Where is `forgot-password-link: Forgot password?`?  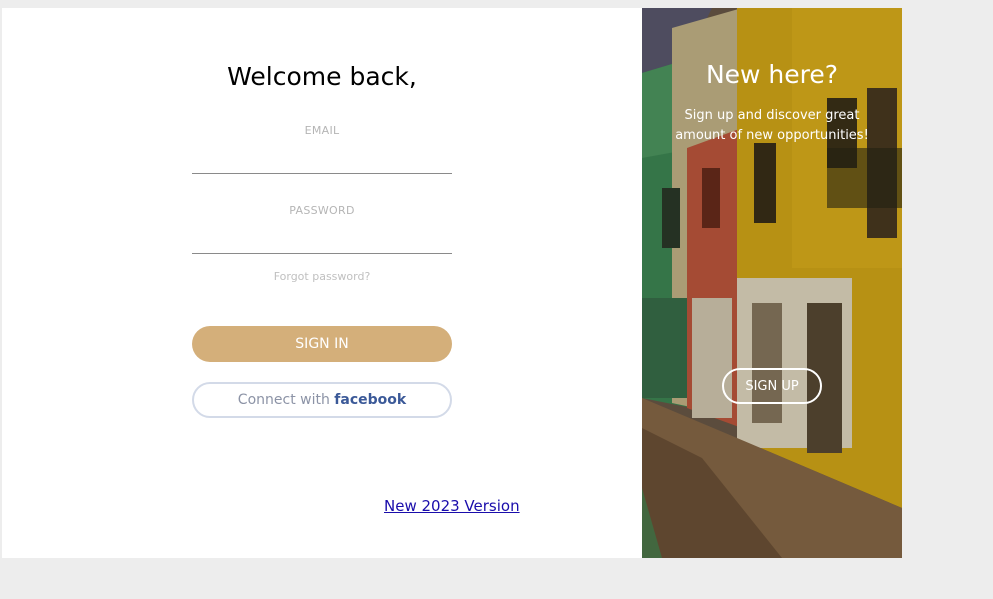
forgot-password-link: Forgot password? is located at coordinates (322, 276).